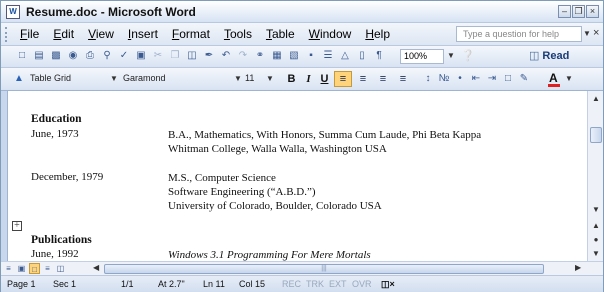 The height and width of the screenshot is (292, 604). I want to click on spelling-status-icon: ◫×, so click(388, 284).